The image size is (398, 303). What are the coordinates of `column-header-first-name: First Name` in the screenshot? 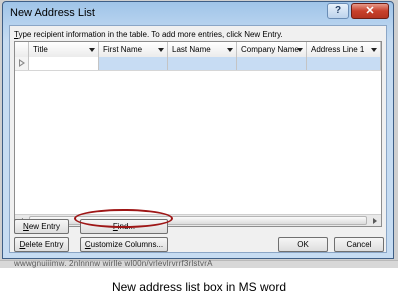 It's located at (133, 49).